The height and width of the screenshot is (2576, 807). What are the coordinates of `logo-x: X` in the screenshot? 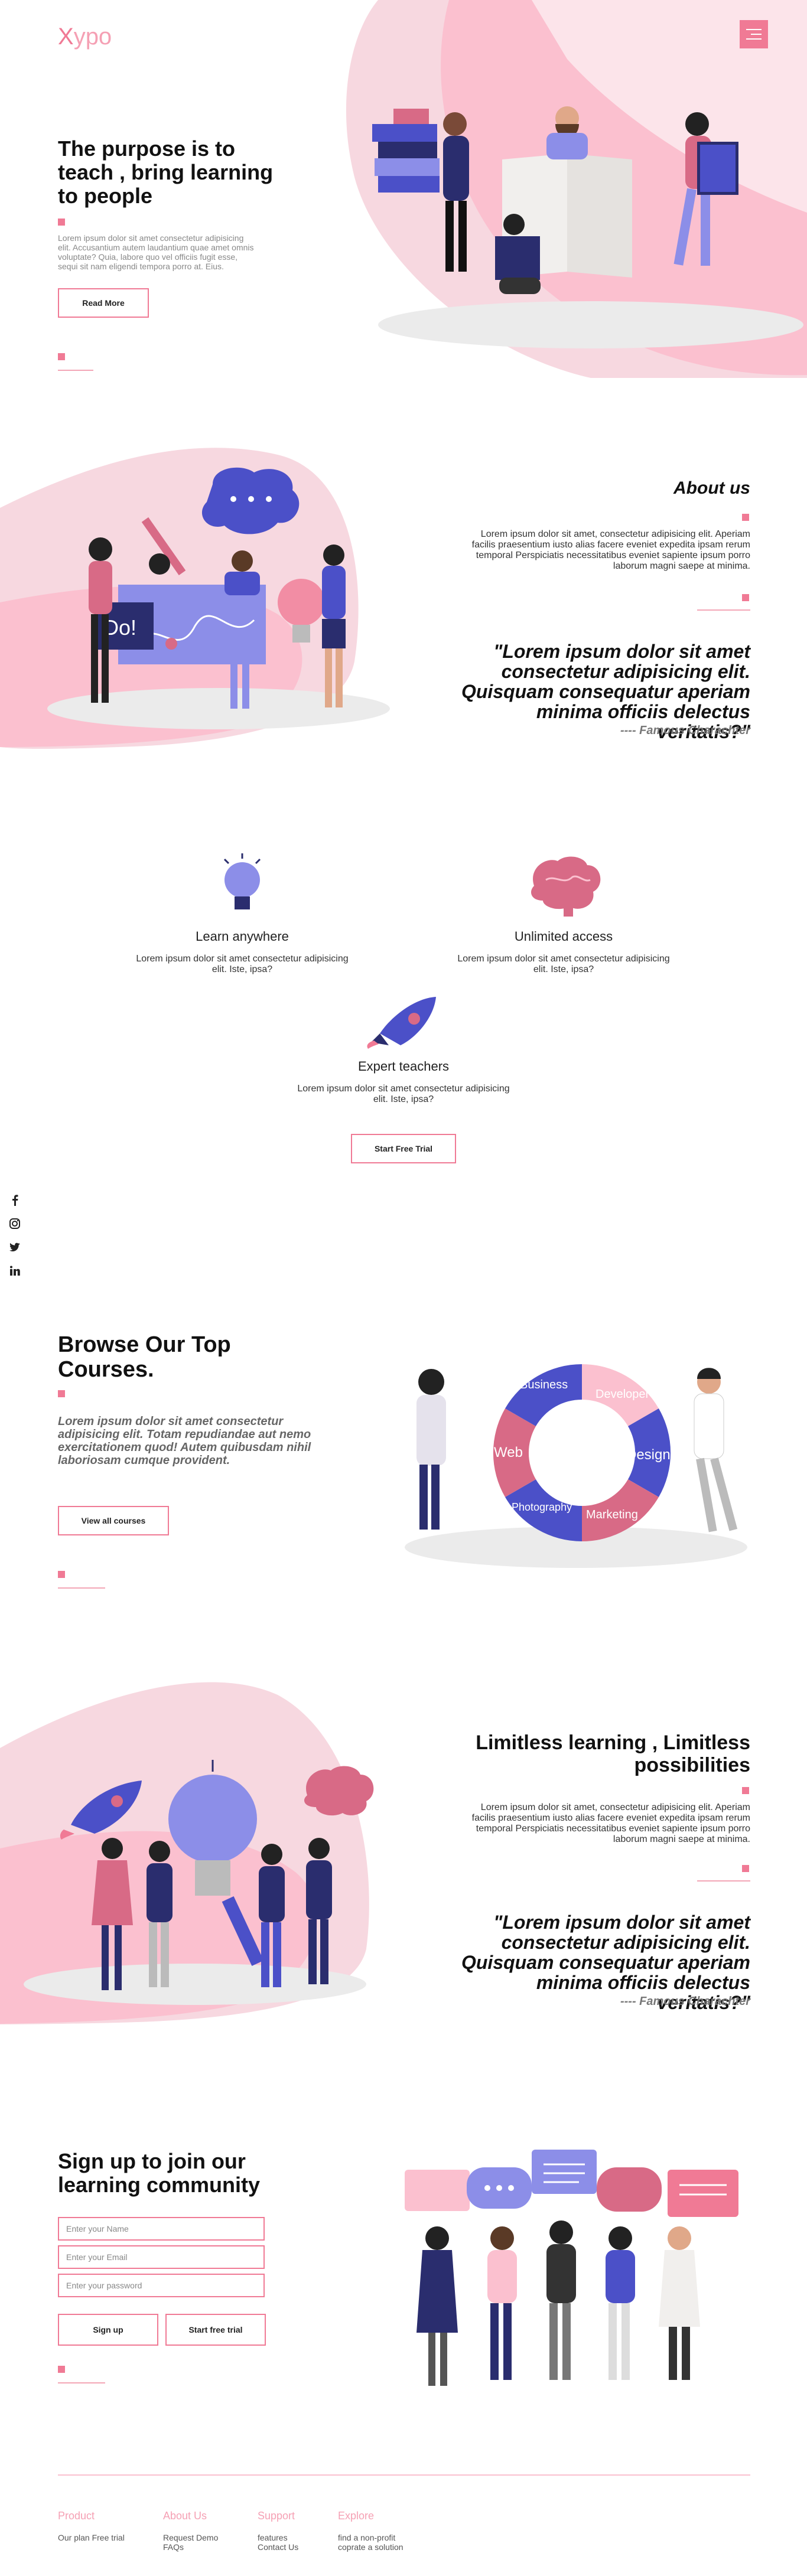 It's located at (66, 37).